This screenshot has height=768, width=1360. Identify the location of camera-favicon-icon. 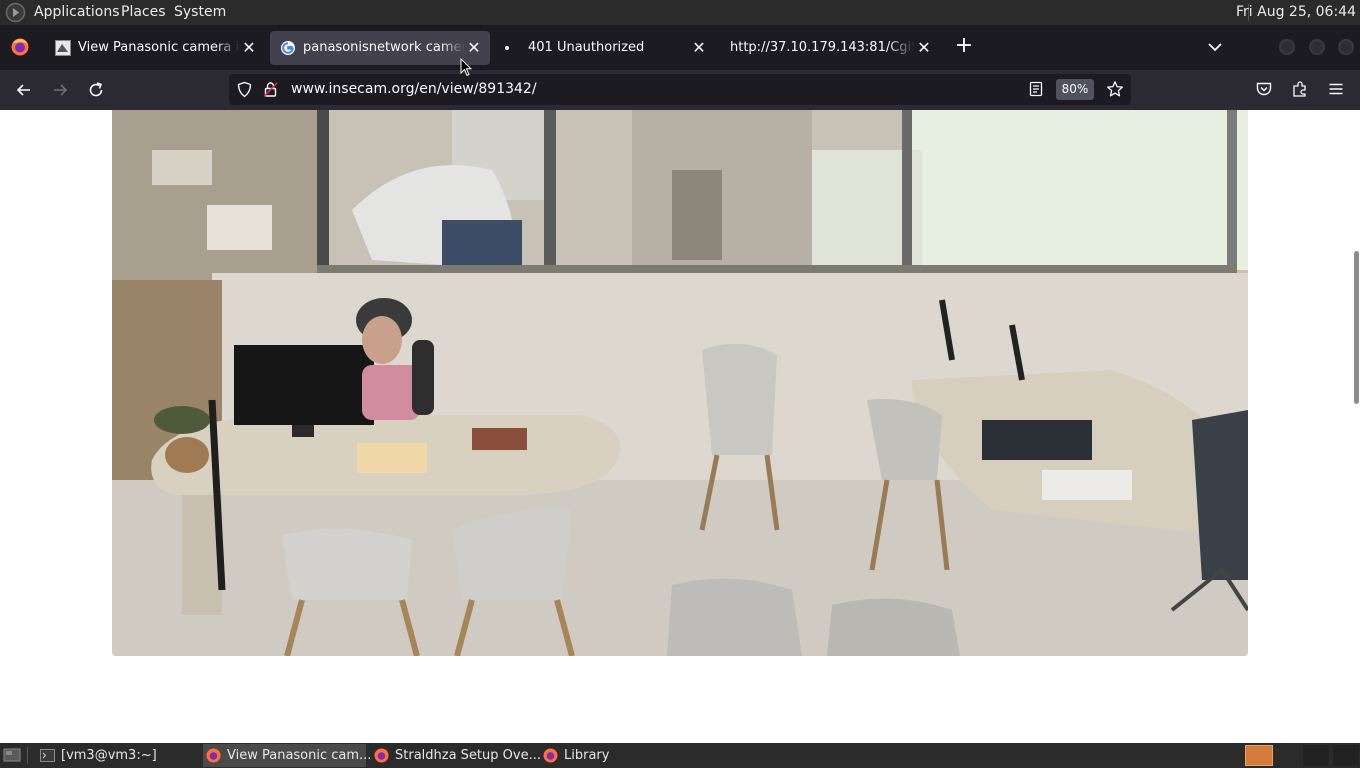
(63, 48).